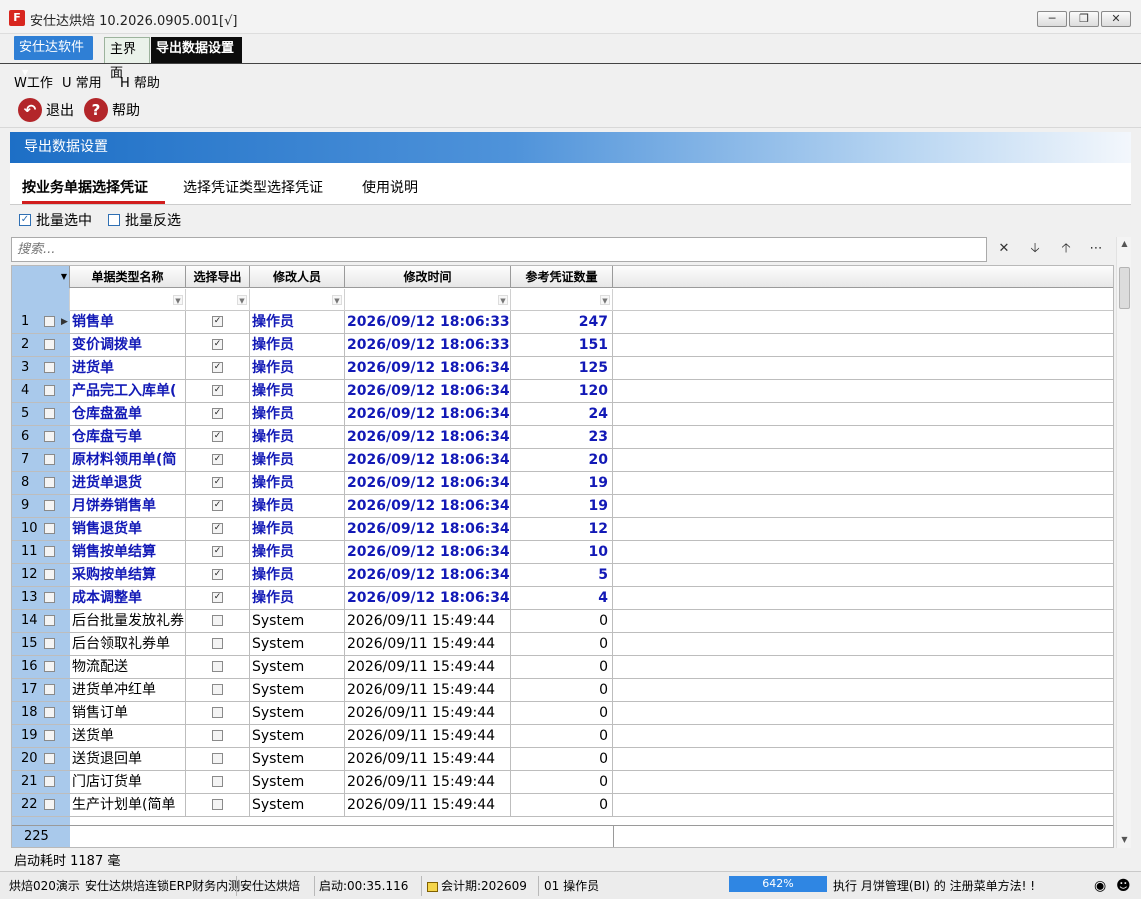  Describe the element at coordinates (562, 368) in the screenshot. I see `table-row: 3 进货单 ✓ 操作员 2026/09/12 18:06:34 125` at that location.